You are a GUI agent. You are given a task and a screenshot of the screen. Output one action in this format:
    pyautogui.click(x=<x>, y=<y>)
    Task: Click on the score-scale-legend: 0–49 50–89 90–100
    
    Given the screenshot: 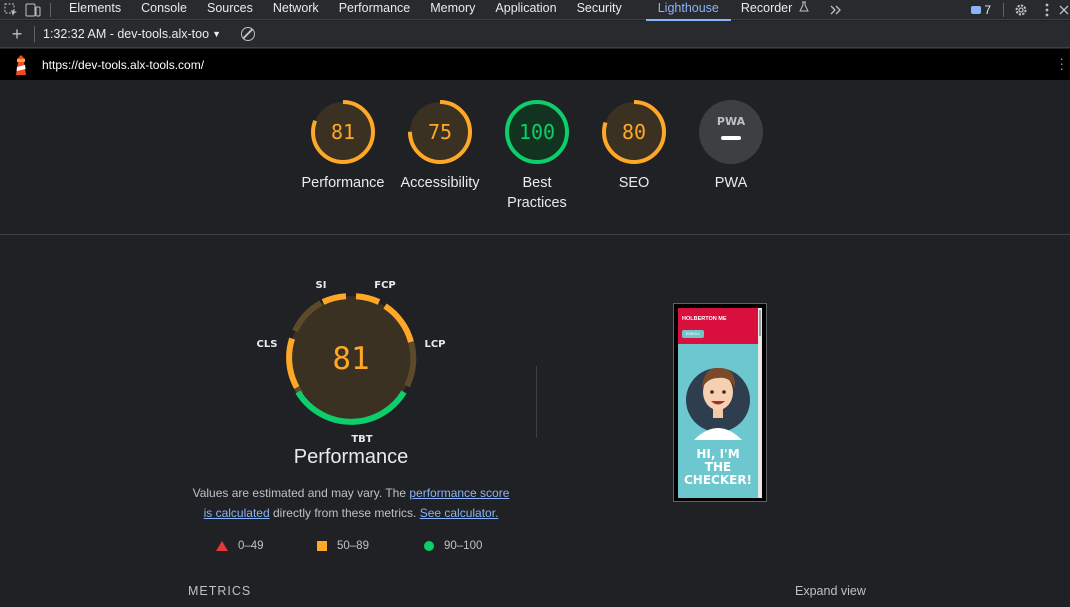 What is the action you would take?
    pyautogui.click(x=349, y=546)
    